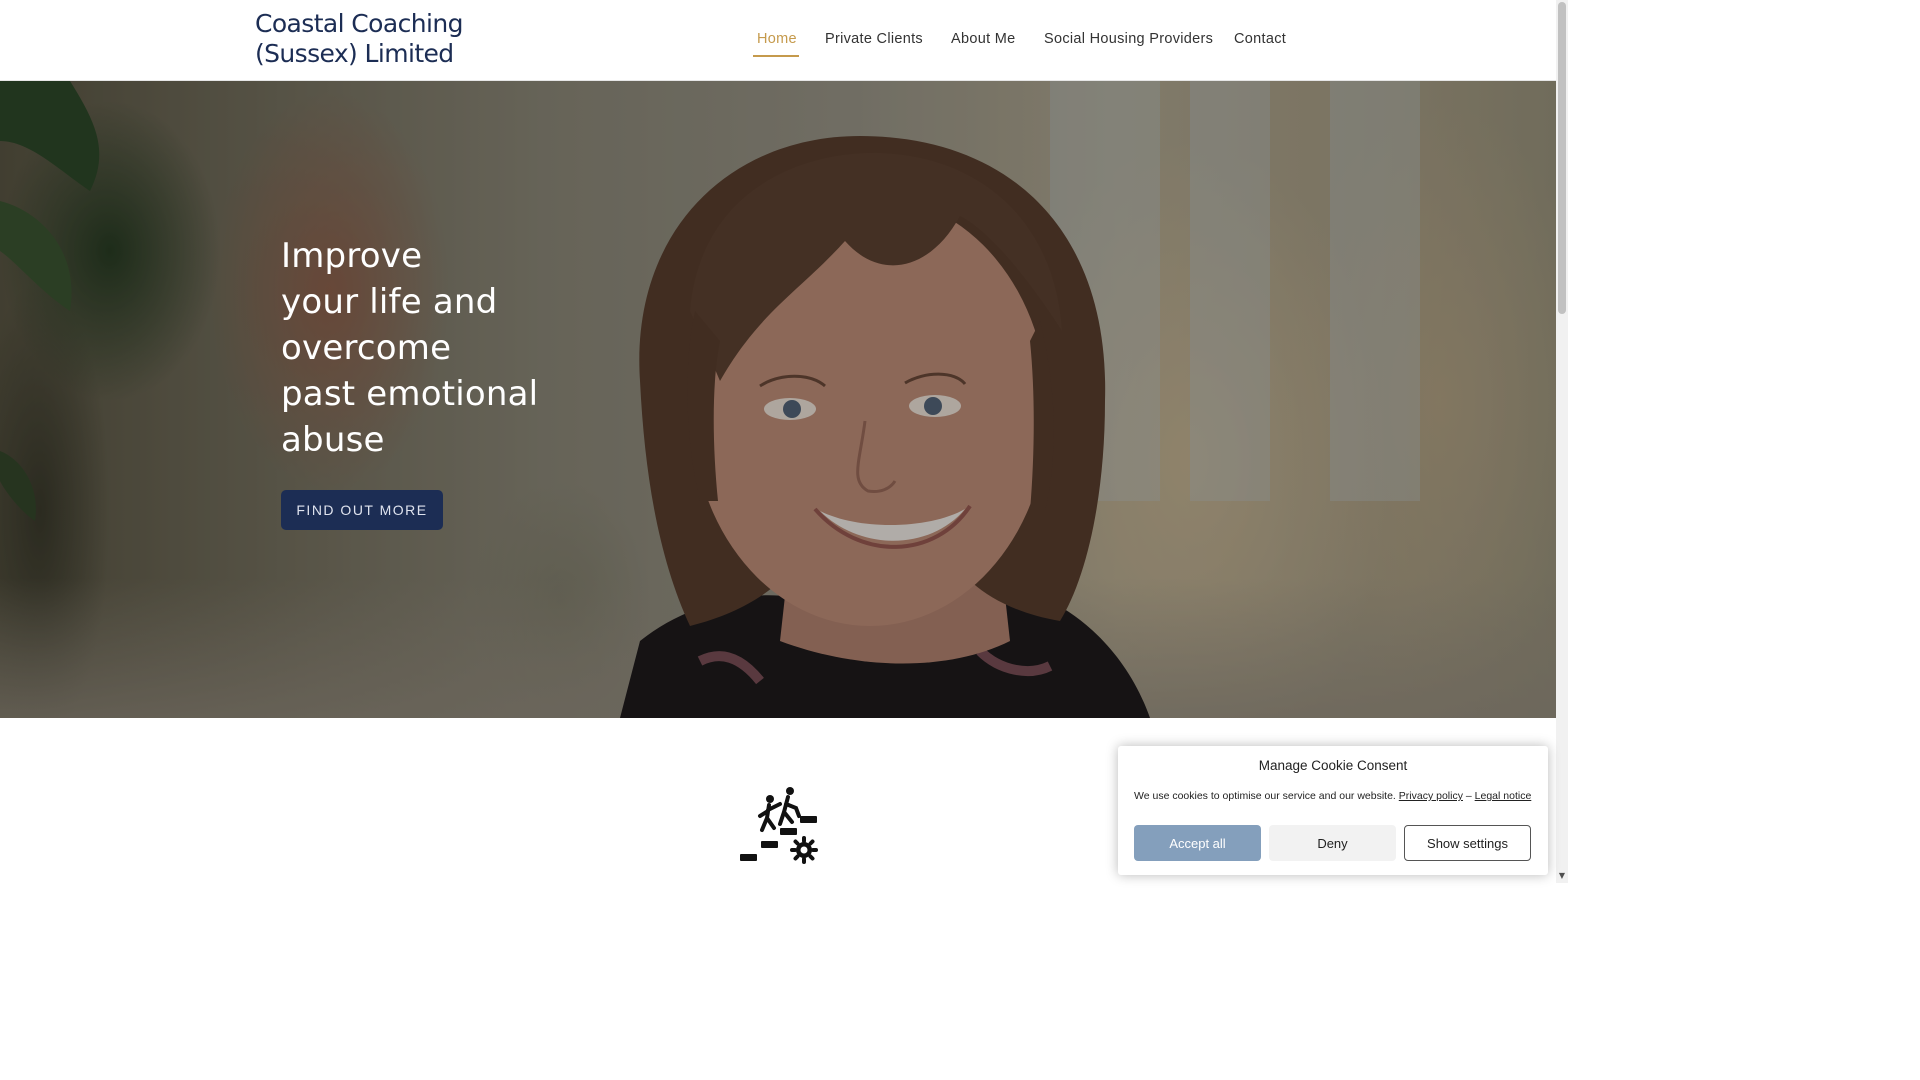 The width and height of the screenshot is (1920, 1080). Describe the element at coordinates (874, 39) in the screenshot. I see `nav-item-private-clients: Private Clients` at that location.